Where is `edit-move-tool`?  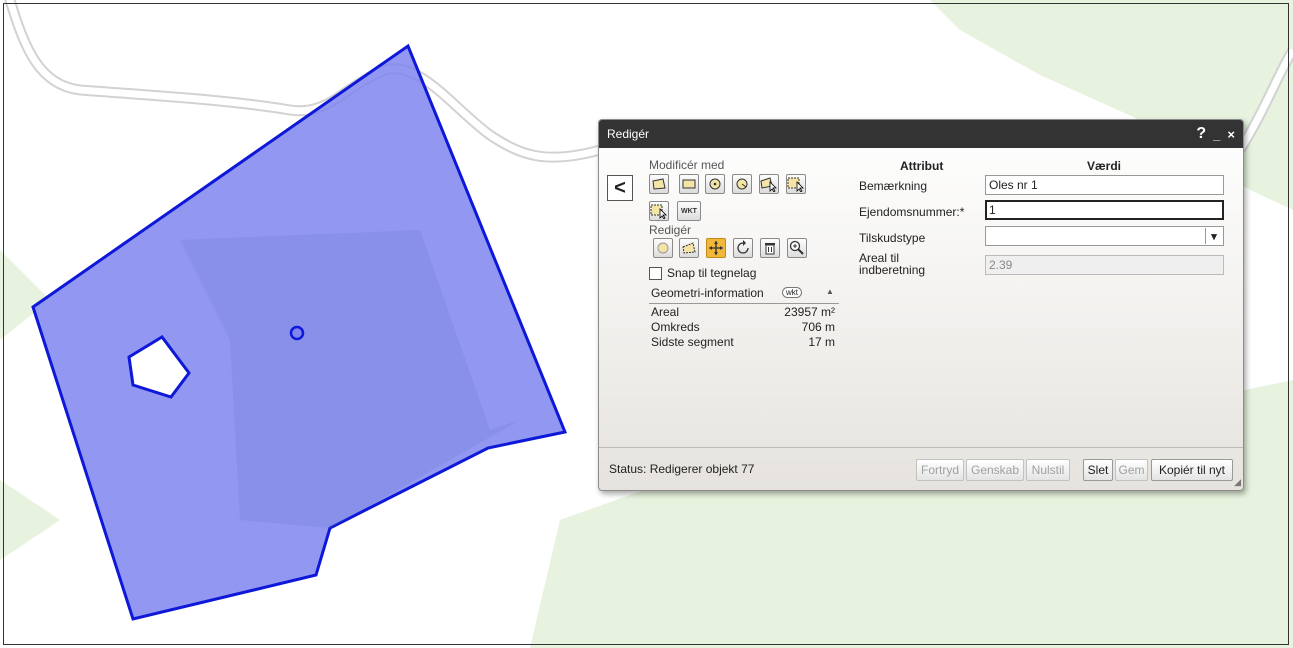
edit-move-tool is located at coordinates (716, 248).